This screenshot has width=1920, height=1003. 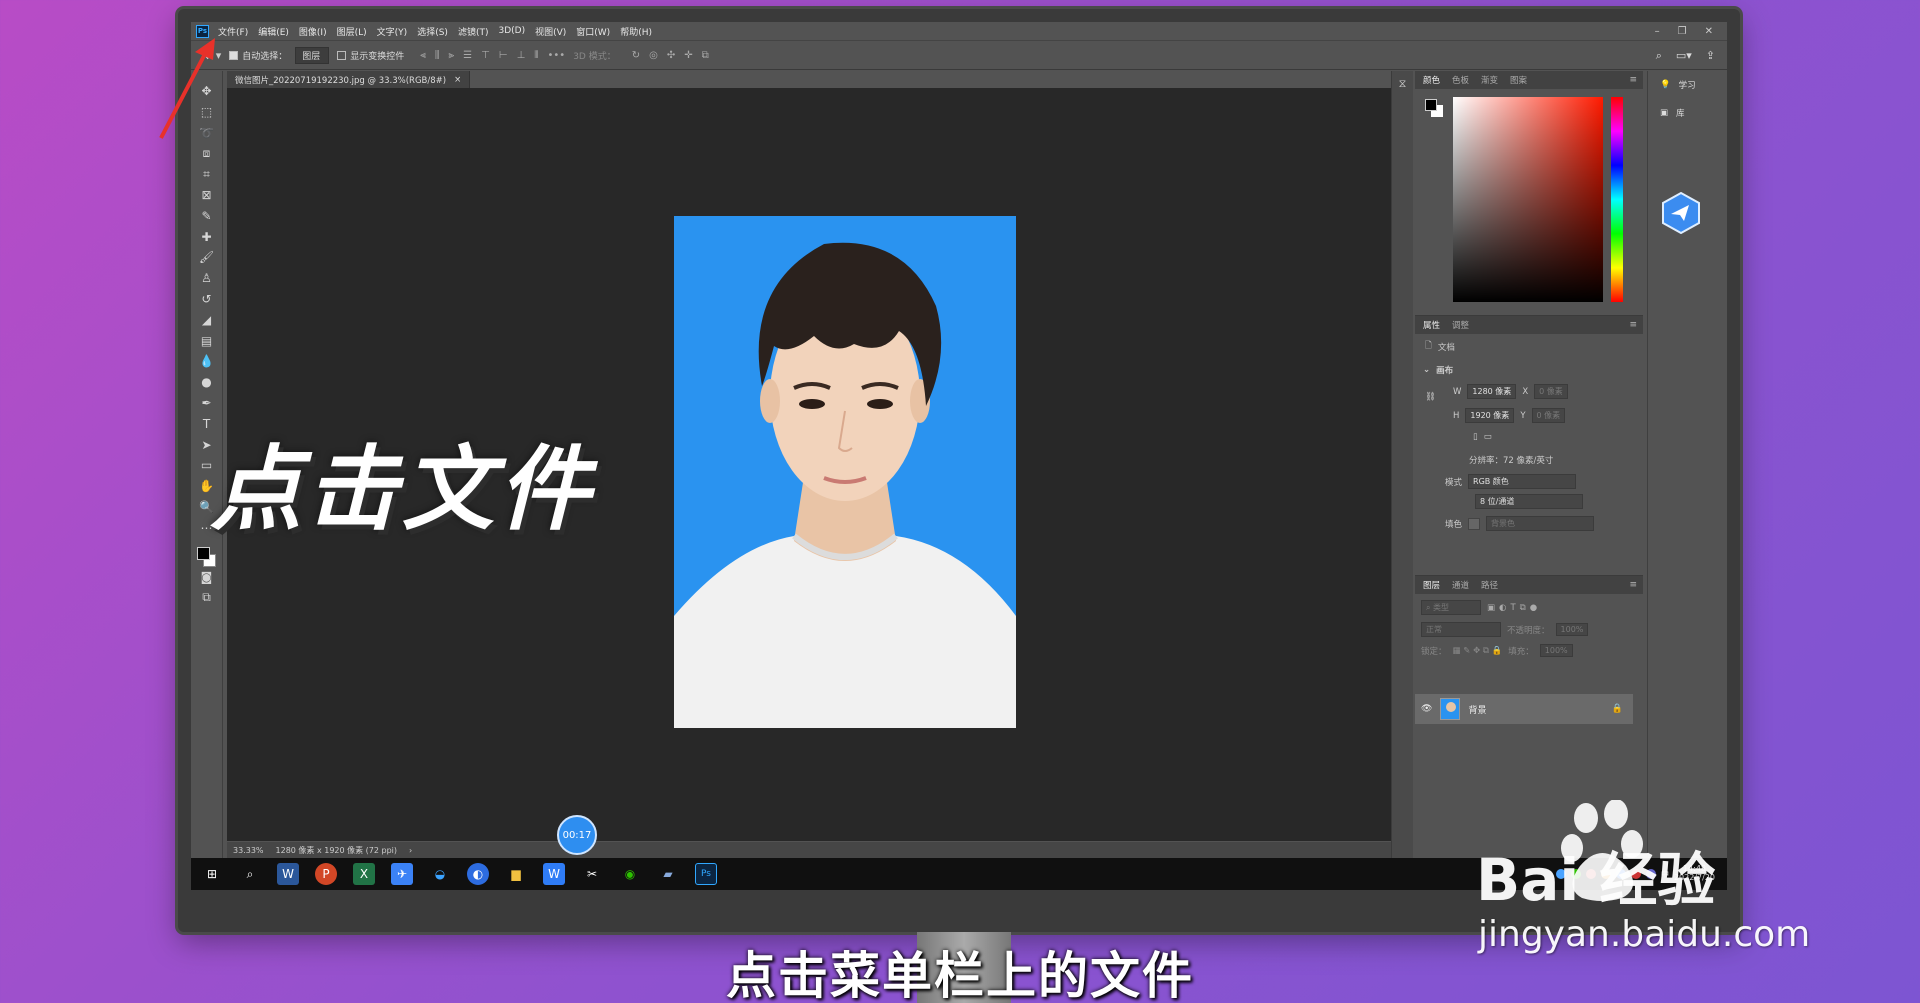 What do you see at coordinates (1556, 650) in the screenshot?
I see `fill-opacity-field: 100%` at bounding box center [1556, 650].